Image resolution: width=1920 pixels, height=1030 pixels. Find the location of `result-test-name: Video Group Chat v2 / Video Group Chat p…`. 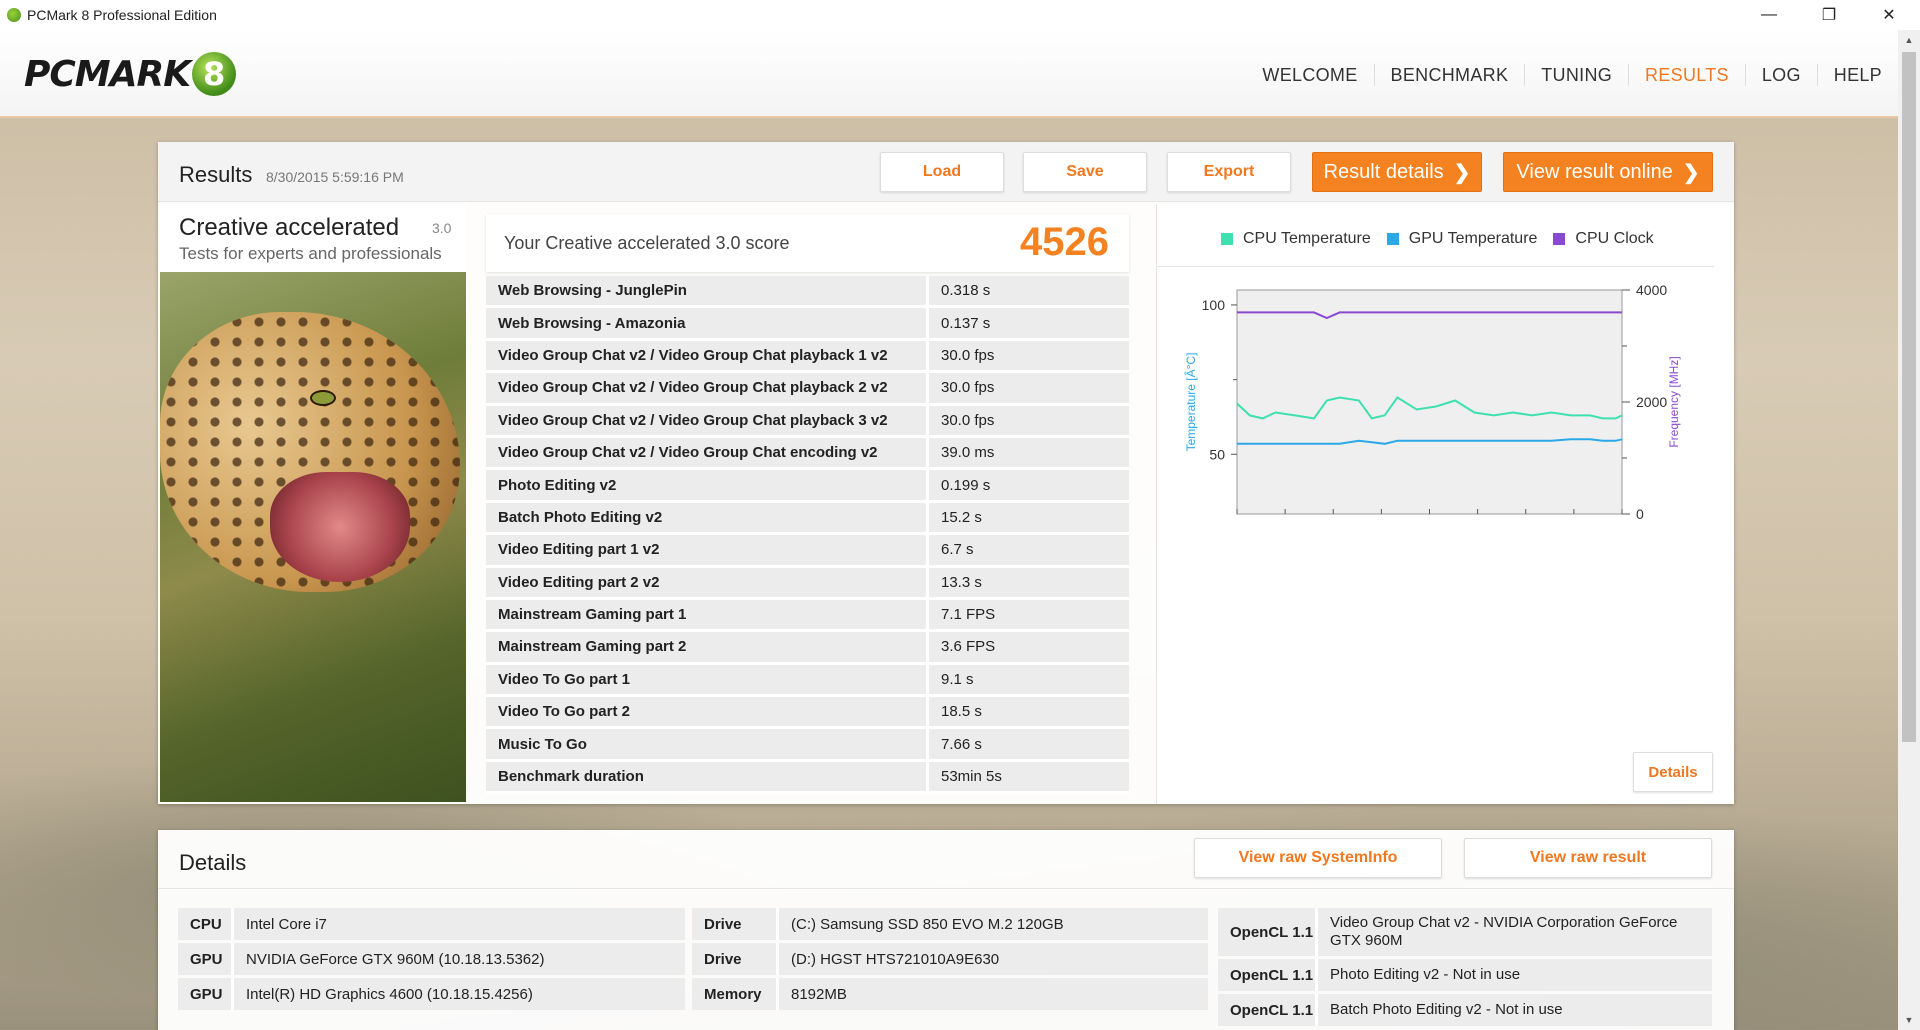

result-test-name: Video Group Chat v2 / Video Group Chat p… is located at coordinates (707, 421).